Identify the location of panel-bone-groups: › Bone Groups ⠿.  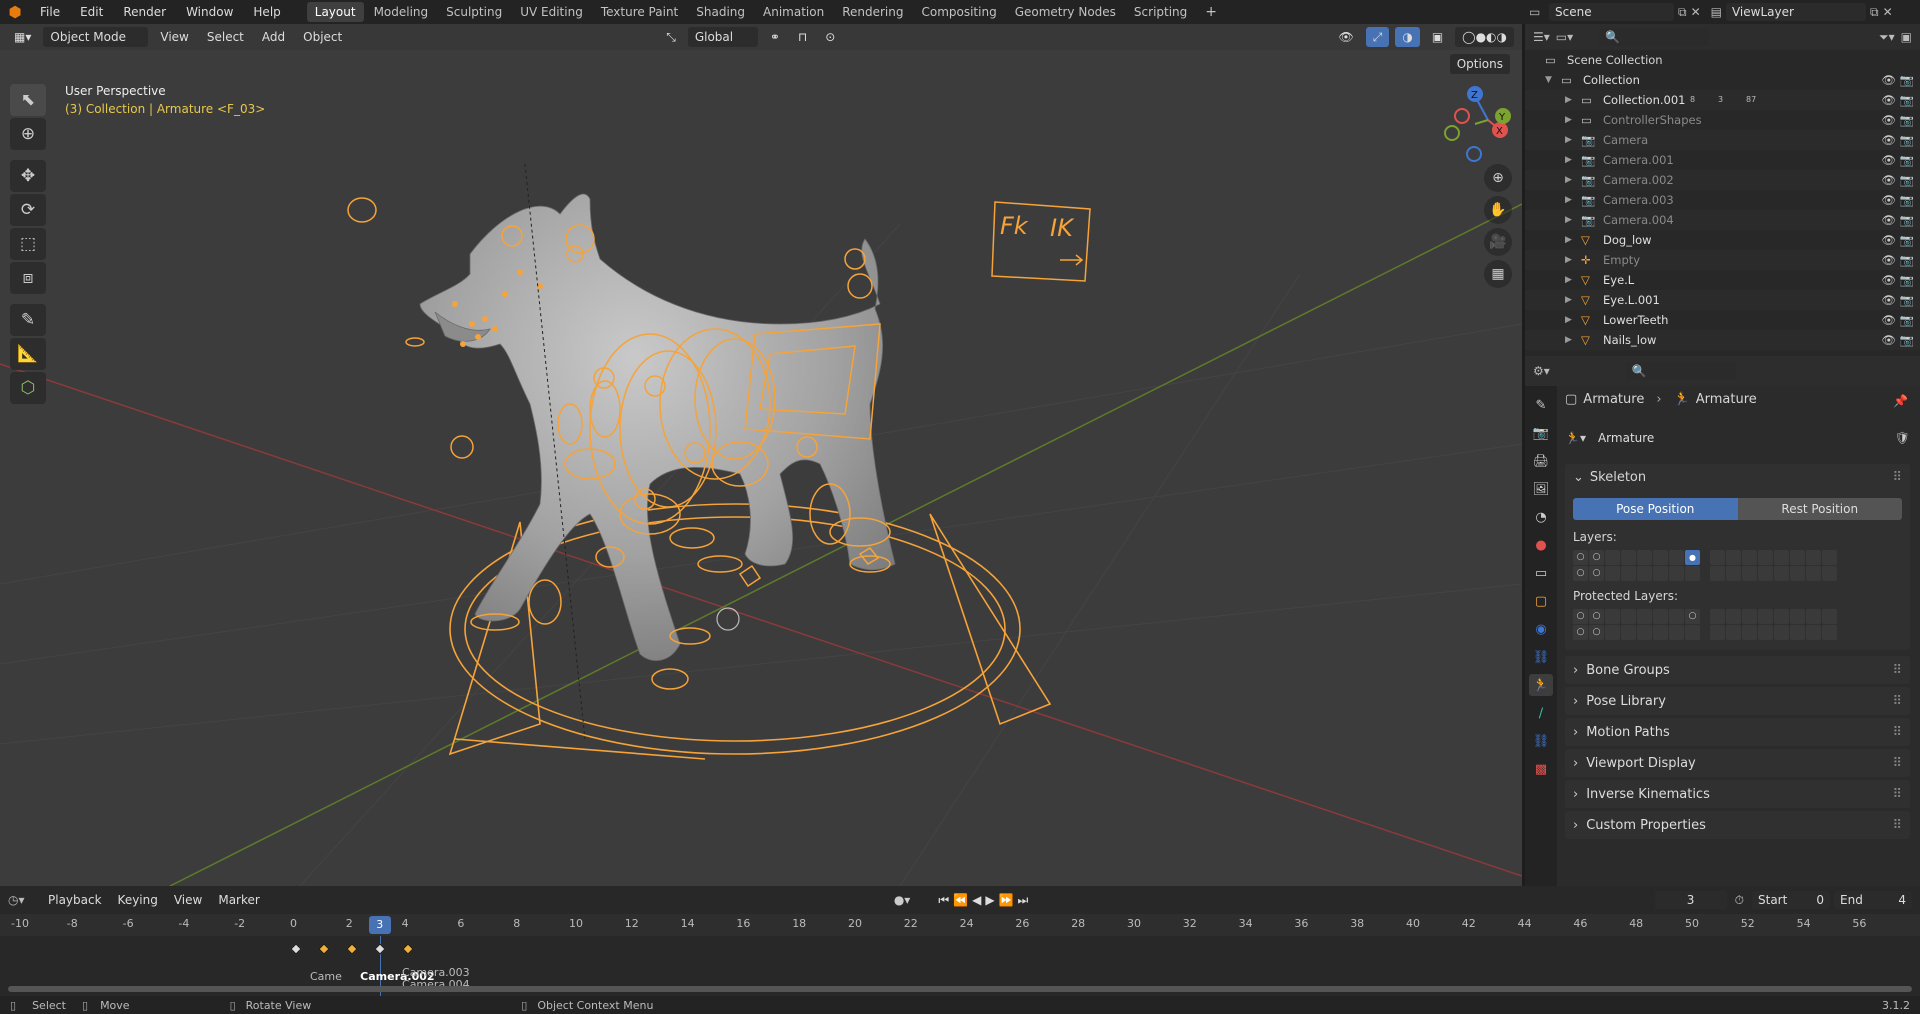
(1737, 670).